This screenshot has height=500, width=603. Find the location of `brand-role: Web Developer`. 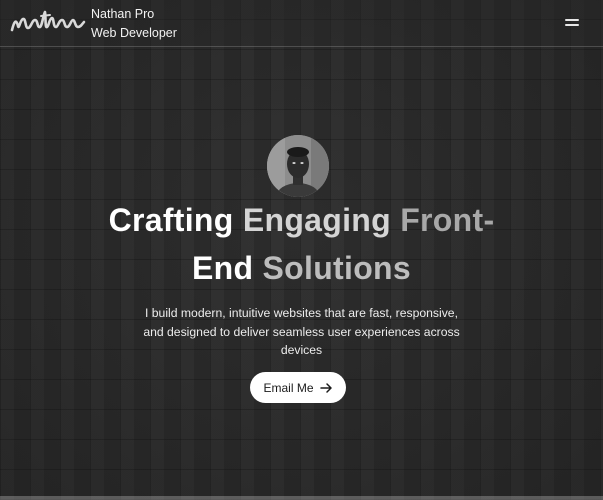

brand-role: Web Developer is located at coordinates (134, 33).